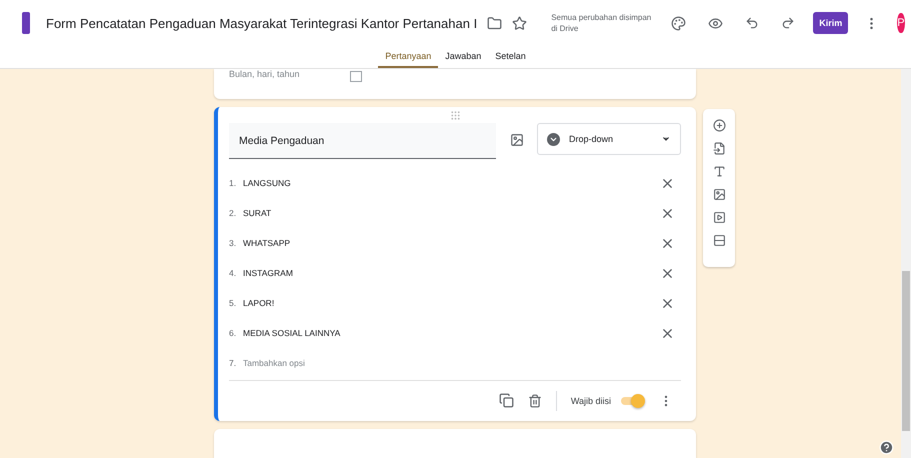 This screenshot has width=911, height=458. What do you see at coordinates (901, 23) in the screenshot?
I see `avatar: P` at bounding box center [901, 23].